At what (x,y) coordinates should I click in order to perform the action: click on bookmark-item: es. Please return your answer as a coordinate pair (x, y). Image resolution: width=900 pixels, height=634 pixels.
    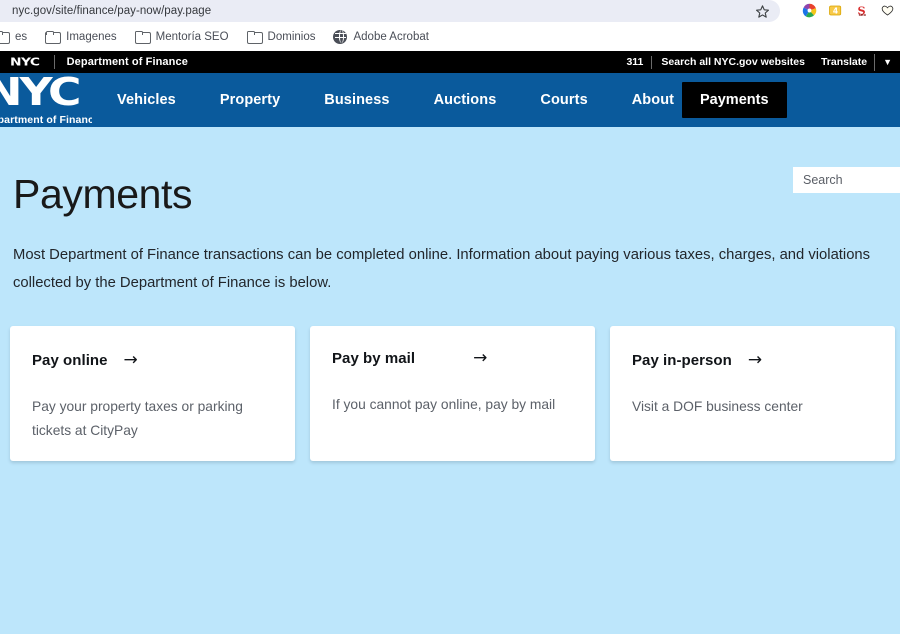
    Looking at the image, I should click on (18, 37).